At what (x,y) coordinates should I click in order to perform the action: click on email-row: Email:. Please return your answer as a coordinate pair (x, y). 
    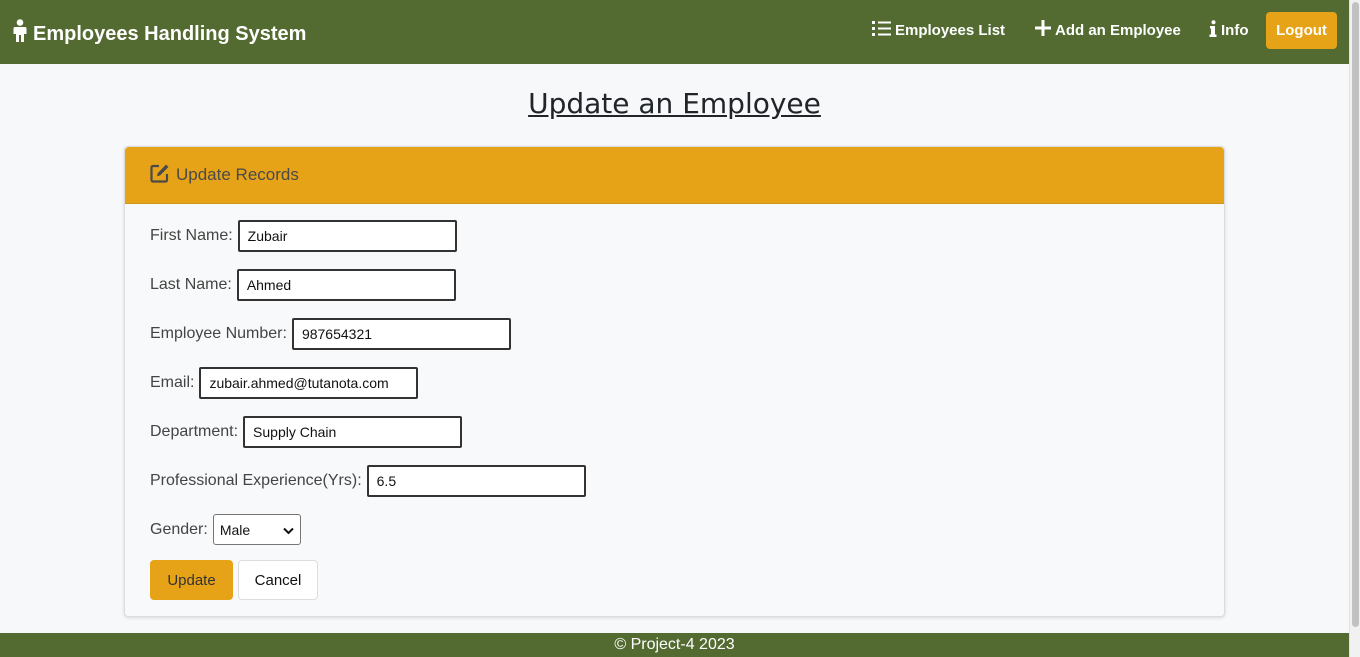
    Looking at the image, I should click on (284, 383).